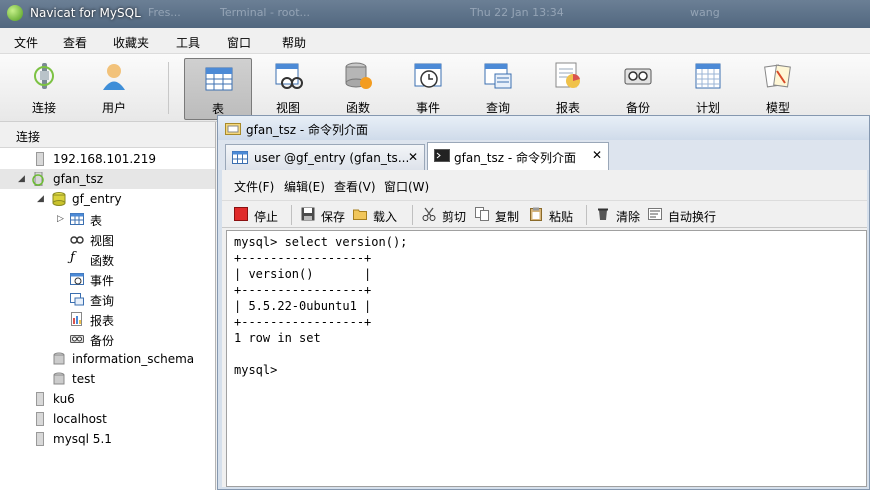  I want to click on tree-item-label: 视图, so click(102, 241).